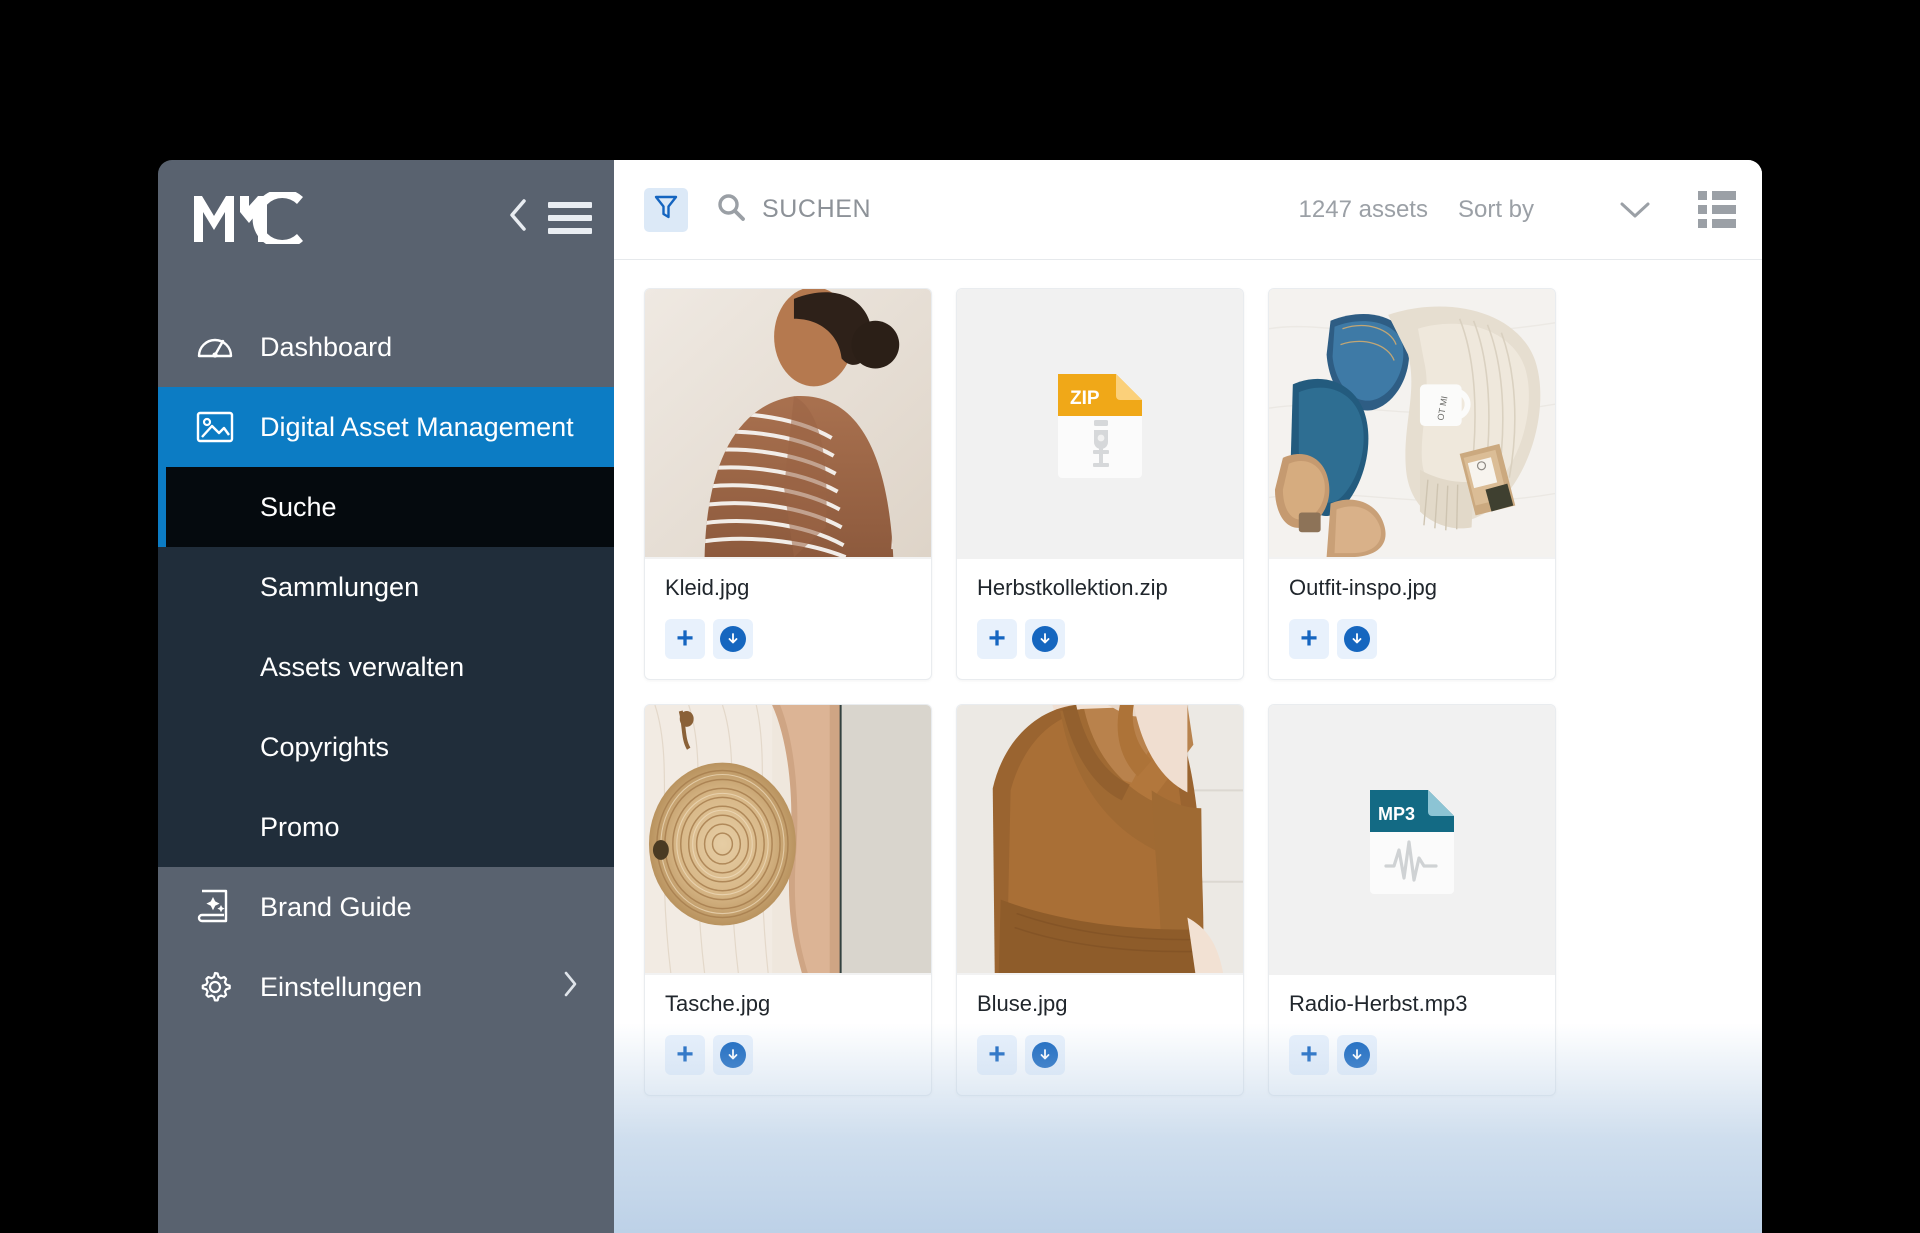 The width and height of the screenshot is (1920, 1233). Describe the element at coordinates (1188, 210) in the screenshot. I see `toolbar: SUCHEN 1247 assets Sort by` at that location.